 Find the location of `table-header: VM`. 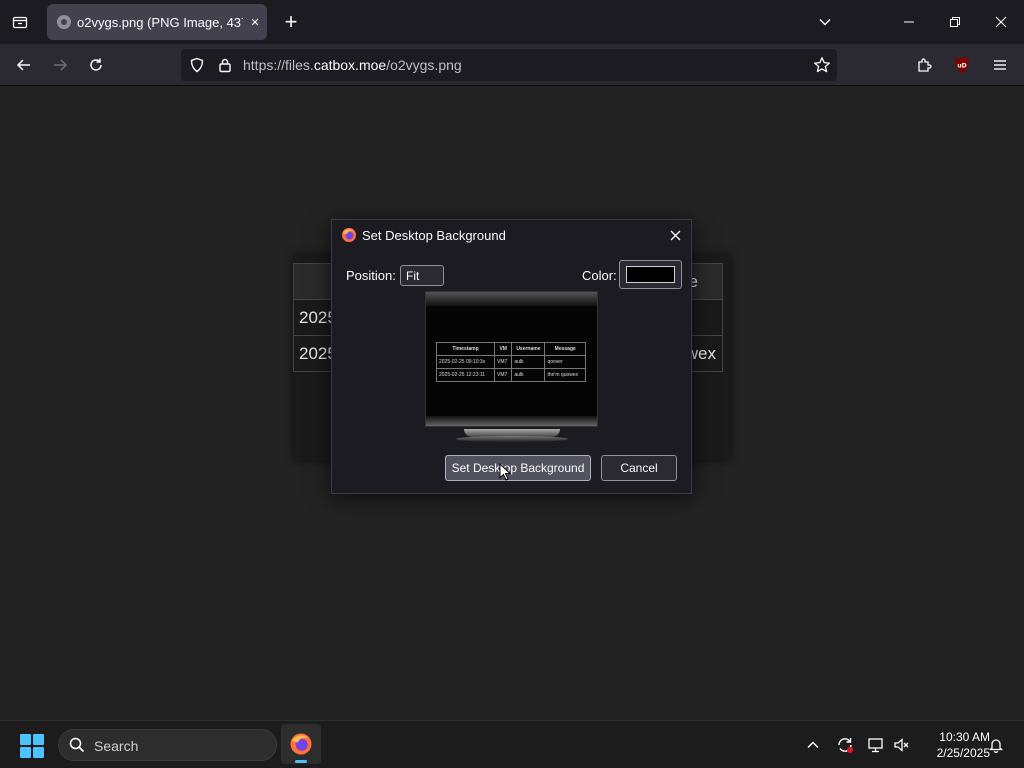

table-header: VM is located at coordinates (503, 349).